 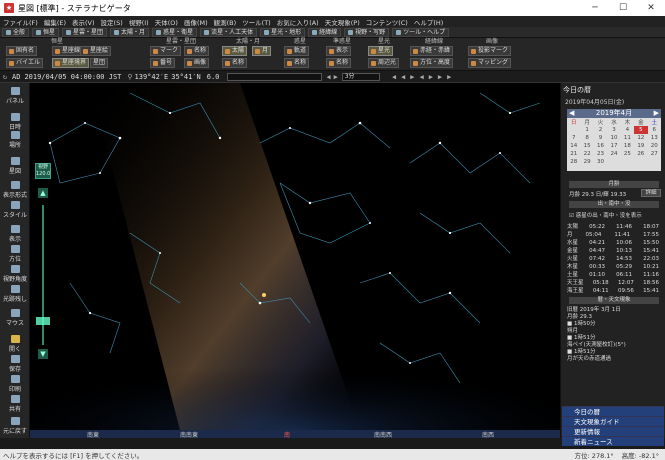 What do you see at coordinates (415, 63) in the screenshot?
I see `grid-icon` at bounding box center [415, 63].